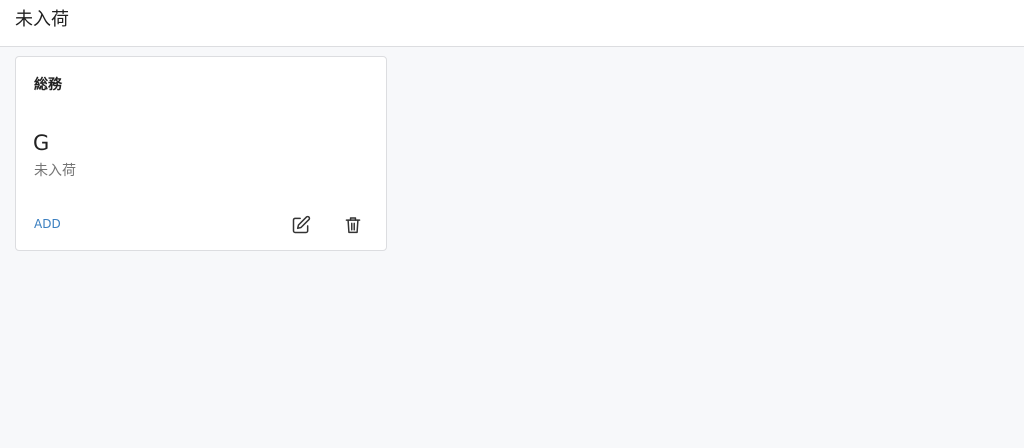  I want to click on trash-icon, so click(353, 225).